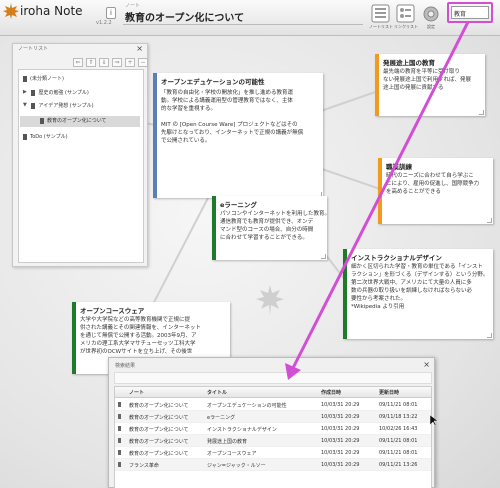 This screenshot has height=488, width=500. I want to click on move-up-button: ⇑, so click(91, 62).